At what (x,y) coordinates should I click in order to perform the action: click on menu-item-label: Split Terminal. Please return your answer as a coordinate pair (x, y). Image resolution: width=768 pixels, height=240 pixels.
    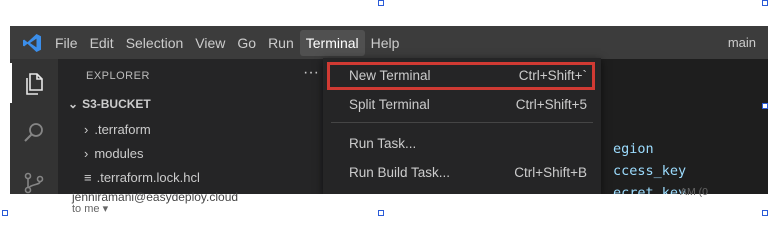
    Looking at the image, I should click on (389, 104).